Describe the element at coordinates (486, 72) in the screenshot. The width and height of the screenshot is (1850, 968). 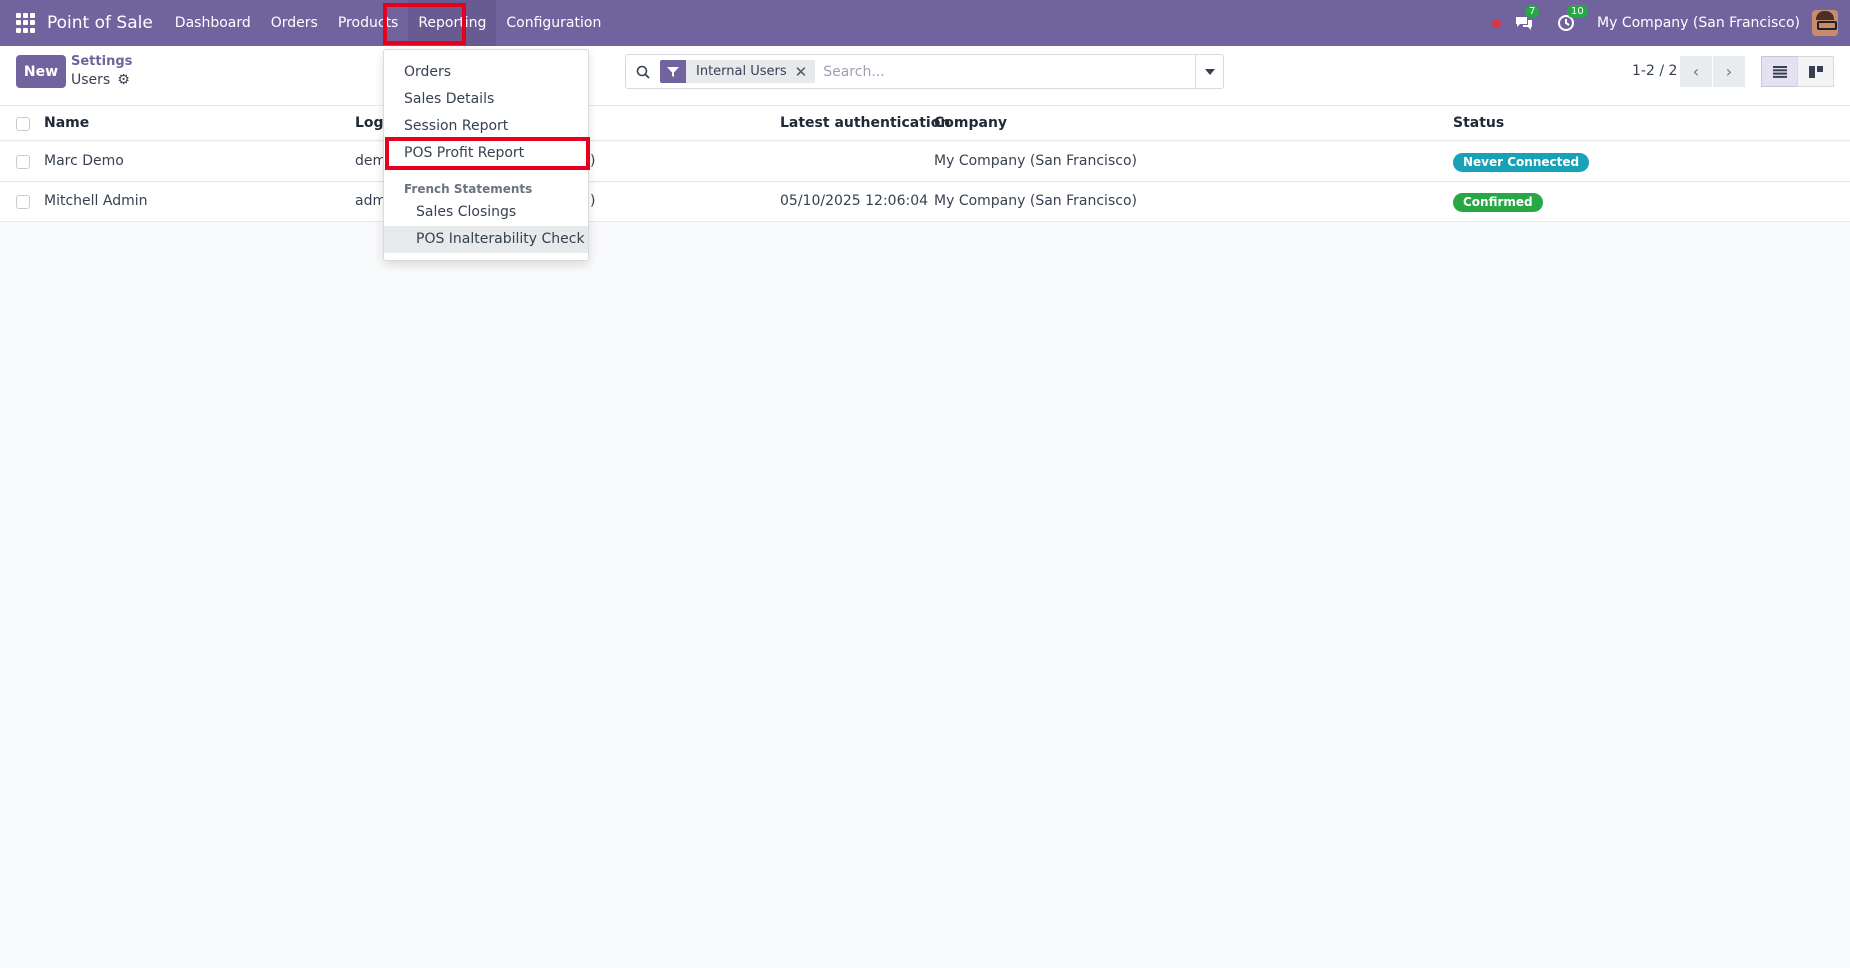
I see `menu-item-orders: Orders` at that location.